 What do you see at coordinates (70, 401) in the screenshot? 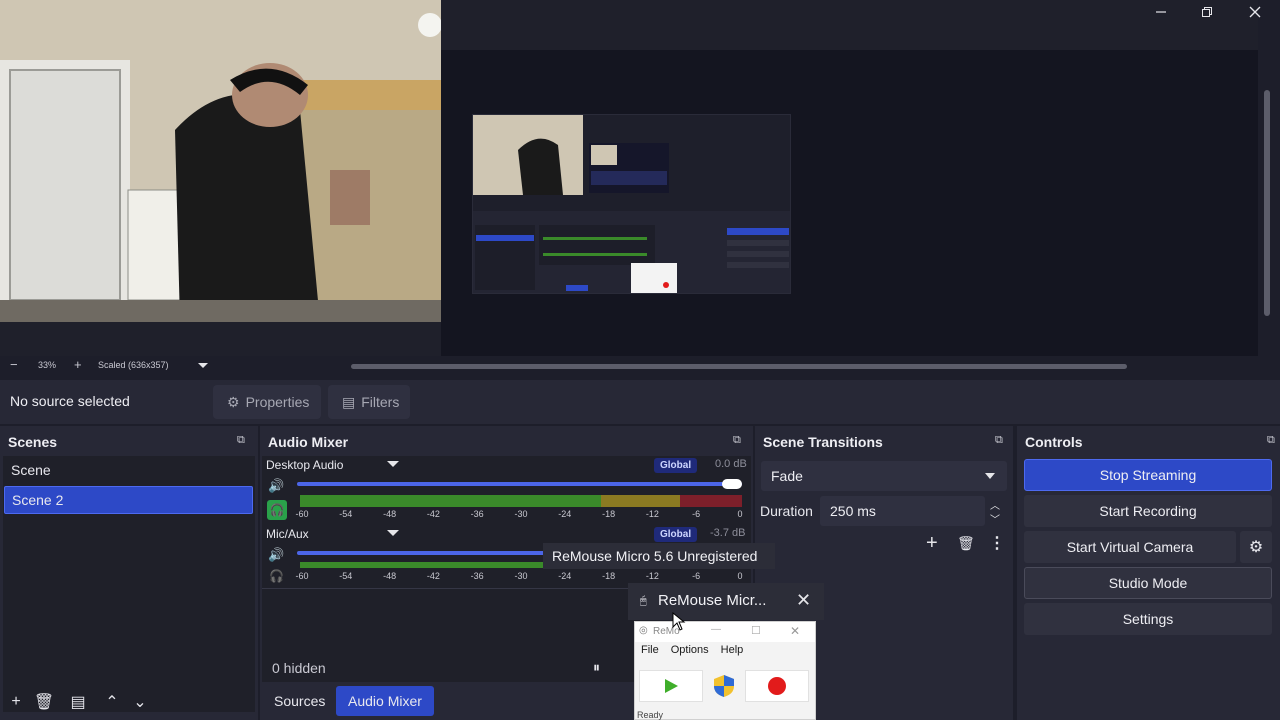
I see `no-source-label: No source selected` at bounding box center [70, 401].